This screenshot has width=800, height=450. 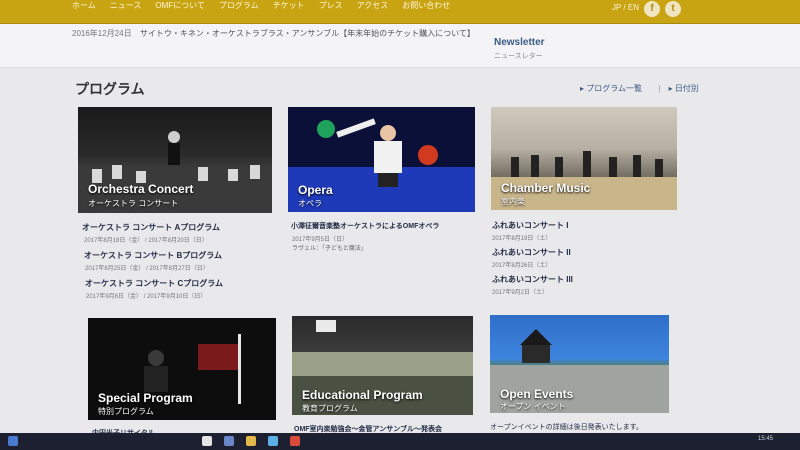 What do you see at coordinates (154, 283) in the screenshot?
I see `orchestra-item-c: オーケストラ コンサート Cプログラム` at bounding box center [154, 283].